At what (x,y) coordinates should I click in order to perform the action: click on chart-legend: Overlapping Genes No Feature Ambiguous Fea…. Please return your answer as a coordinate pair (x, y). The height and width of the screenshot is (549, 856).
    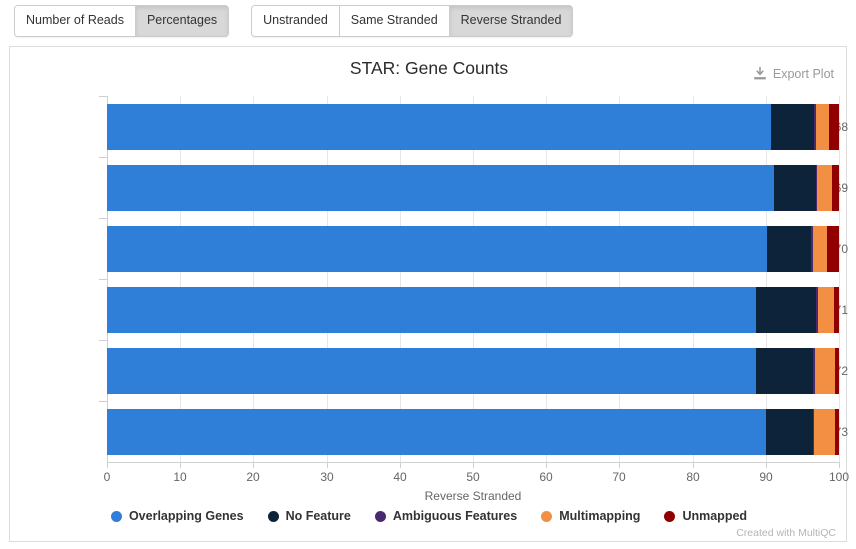
    Looking at the image, I should click on (429, 516).